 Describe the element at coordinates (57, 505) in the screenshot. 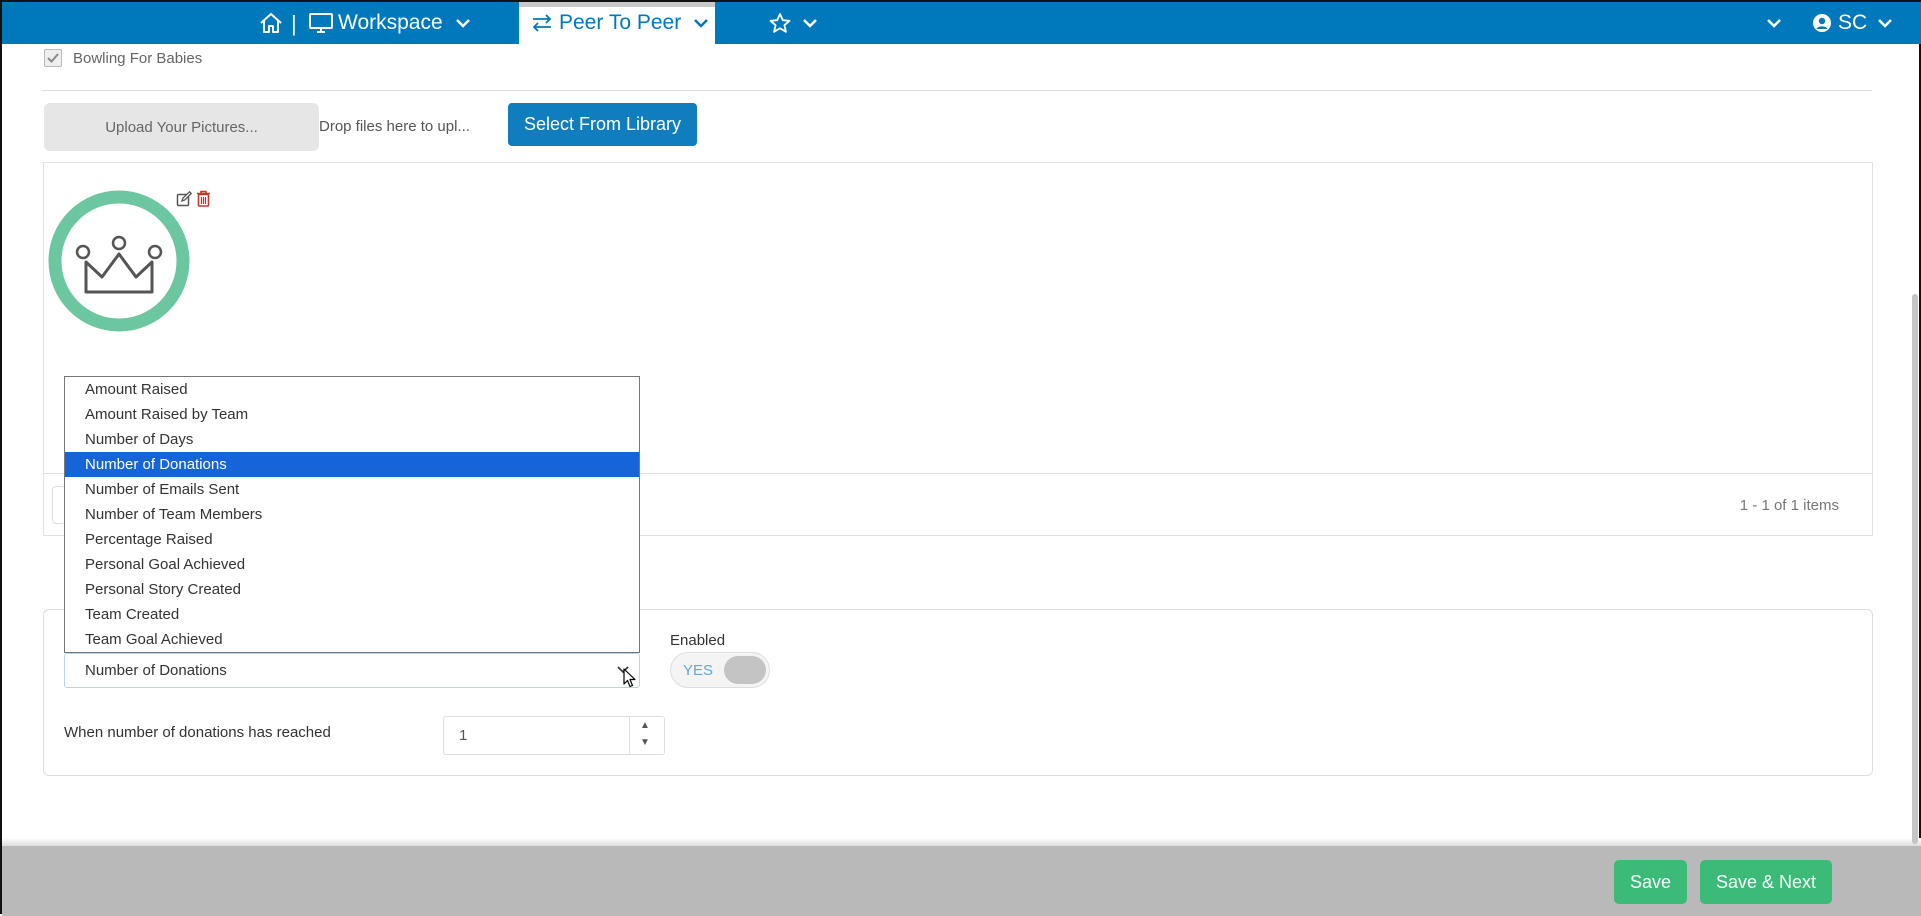

I see `pager-control` at that location.